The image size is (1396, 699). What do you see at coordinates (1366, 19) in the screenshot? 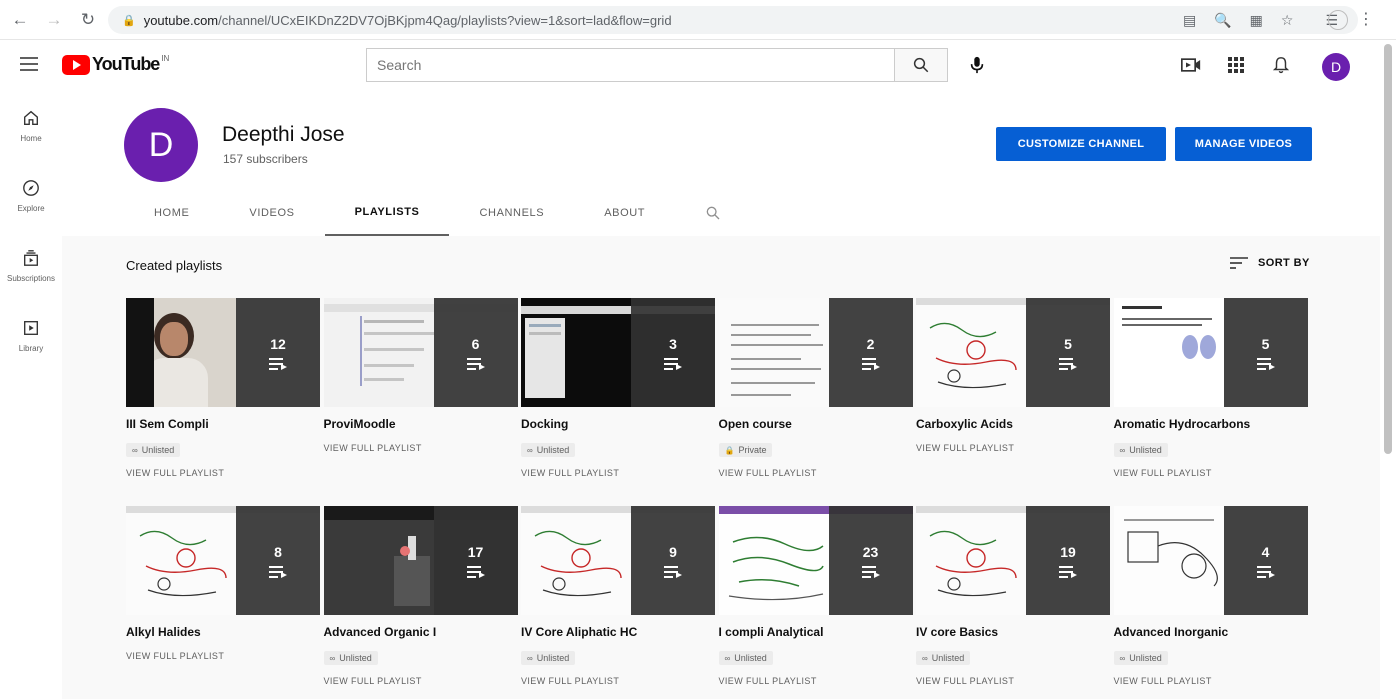
I see `browser-menu-icon: ⋮` at bounding box center [1366, 19].